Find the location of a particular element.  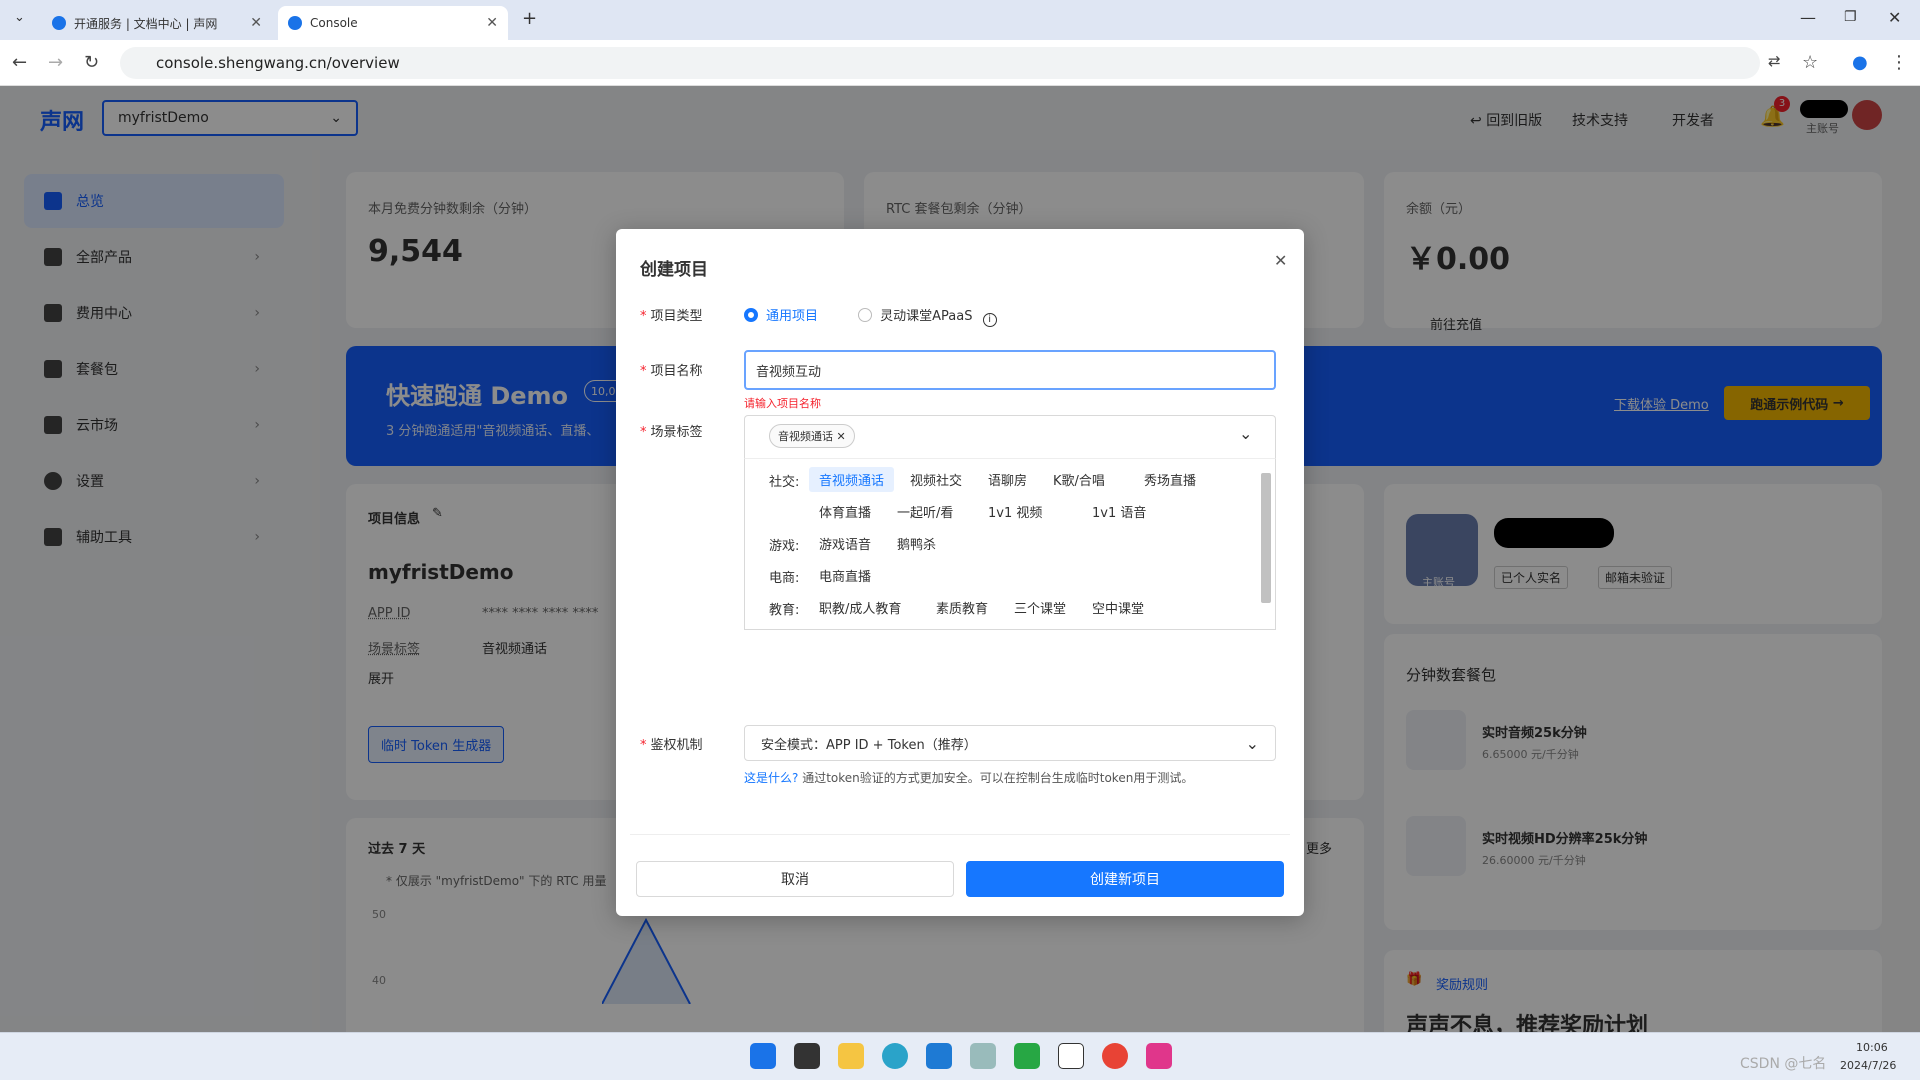

terminal-icon is located at coordinates (983, 1056).